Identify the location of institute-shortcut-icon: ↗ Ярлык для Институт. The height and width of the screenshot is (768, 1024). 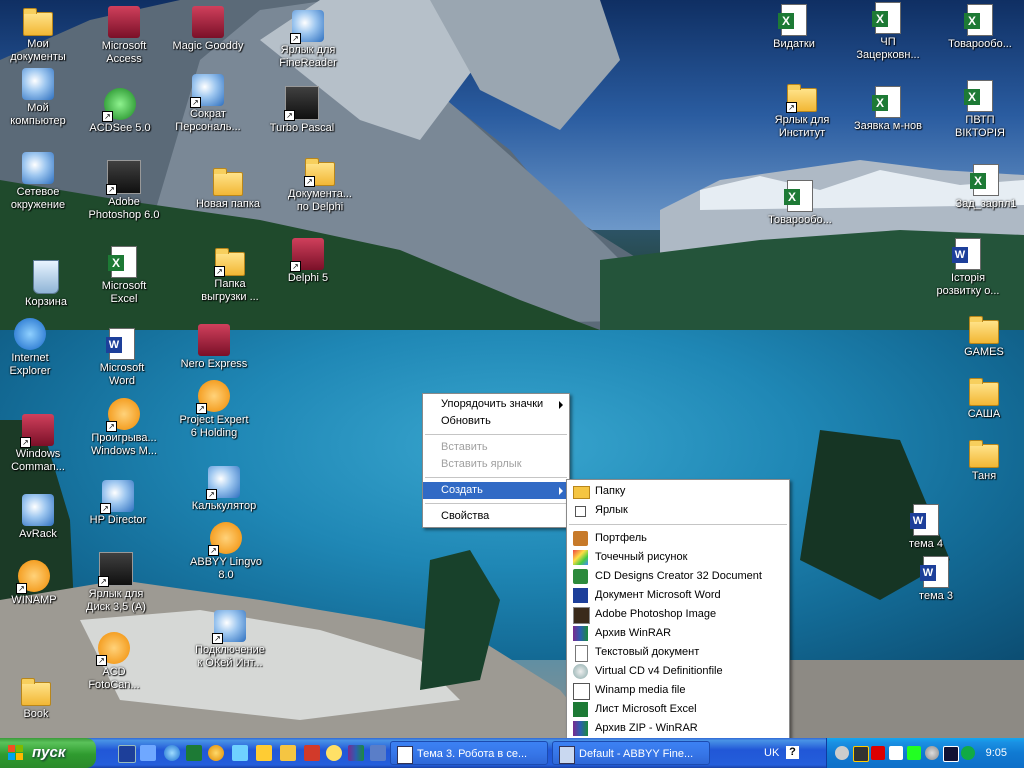
(802, 111).